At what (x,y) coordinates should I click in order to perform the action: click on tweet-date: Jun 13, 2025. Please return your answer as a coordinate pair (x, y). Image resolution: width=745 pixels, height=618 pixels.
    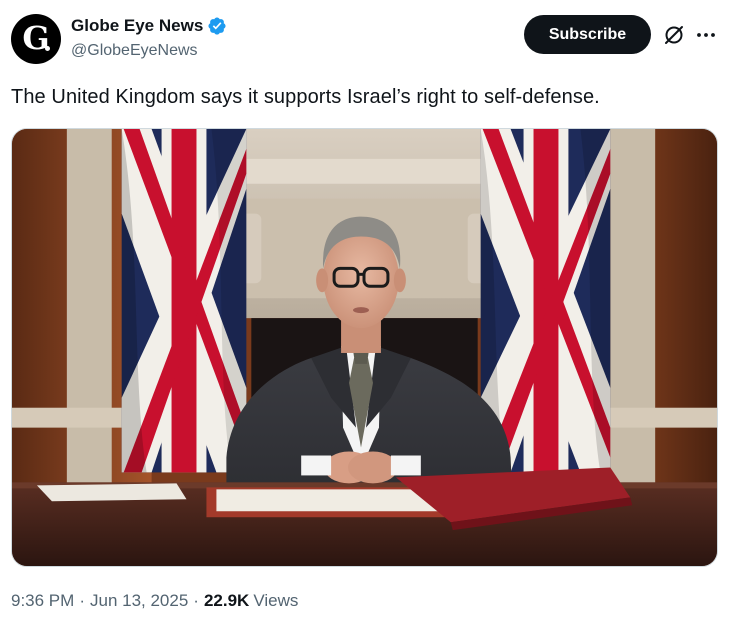
    Looking at the image, I should click on (139, 600).